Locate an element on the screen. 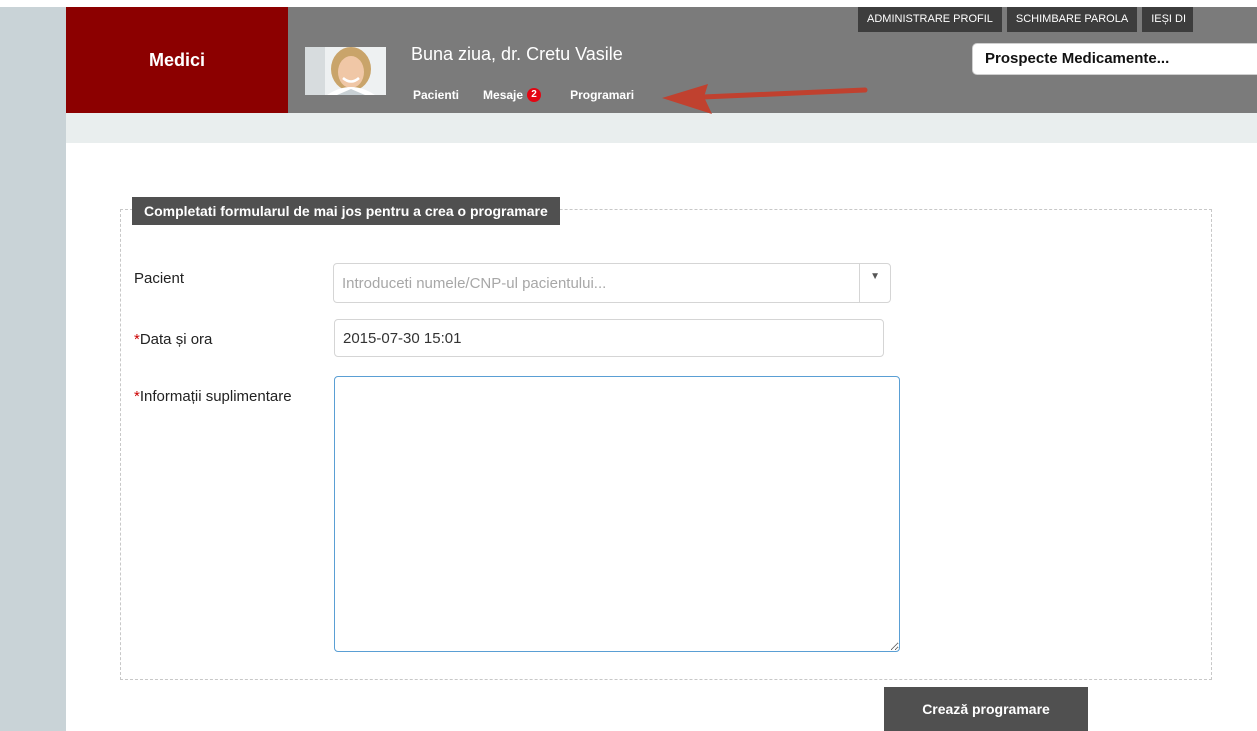 Image resolution: width=1257 pixels, height=731 pixels. left-gutter is located at coordinates (33, 369).